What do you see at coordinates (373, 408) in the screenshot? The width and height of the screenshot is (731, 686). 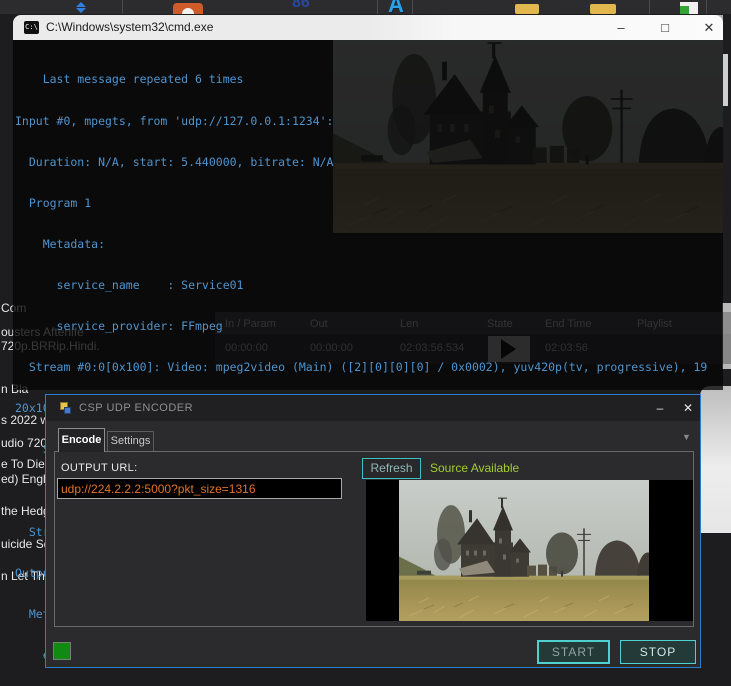 I see `dialog-titlebar: CSP UDP ENCODER – ✕` at bounding box center [373, 408].